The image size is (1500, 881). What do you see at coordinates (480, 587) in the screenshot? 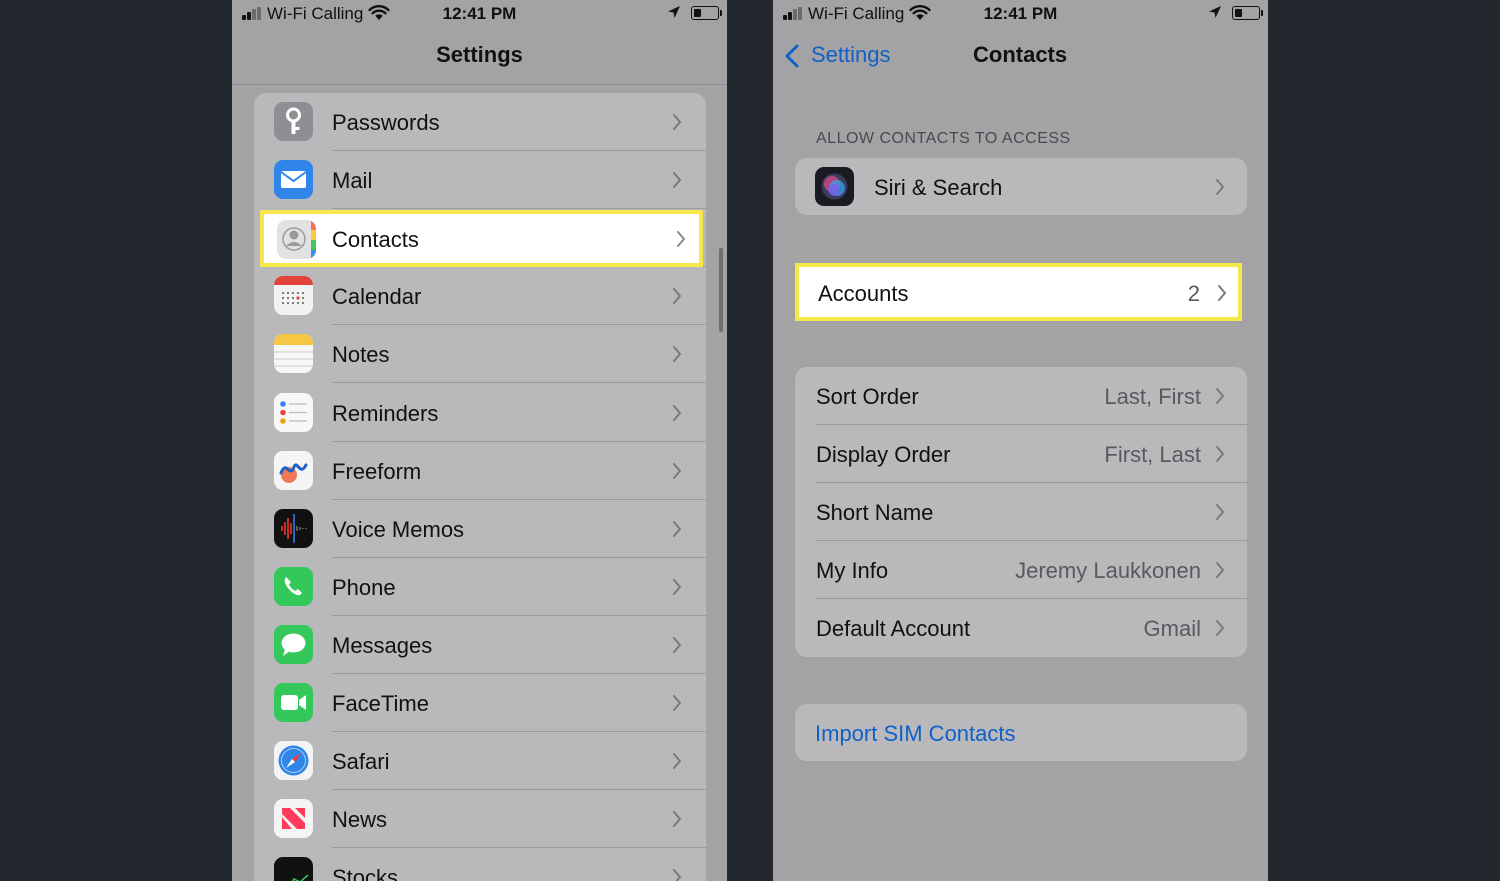
I see `settings-item-phone: Phone` at bounding box center [480, 587].